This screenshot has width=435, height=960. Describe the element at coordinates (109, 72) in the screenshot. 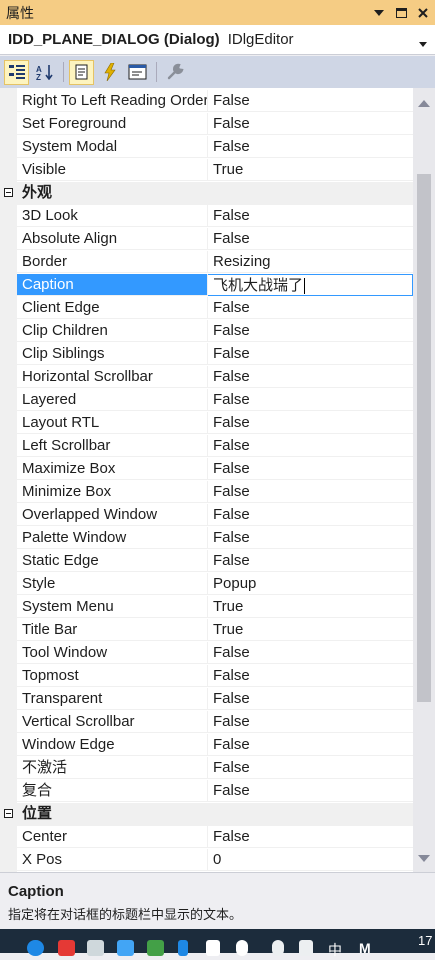

I see `events-lightning-icon` at that location.